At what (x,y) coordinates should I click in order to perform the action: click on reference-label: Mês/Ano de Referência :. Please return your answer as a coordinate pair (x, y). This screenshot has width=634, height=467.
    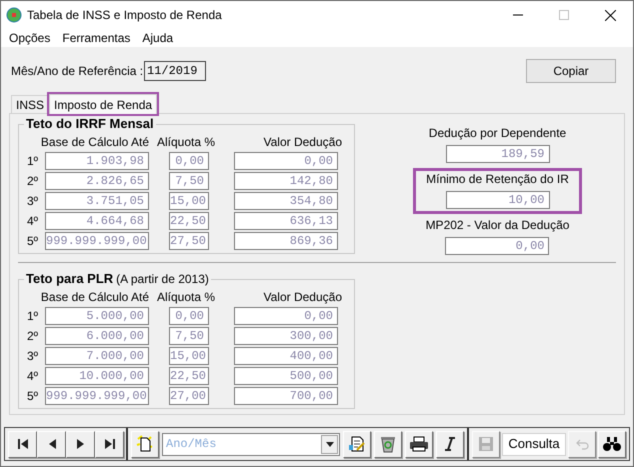
    Looking at the image, I should click on (77, 71).